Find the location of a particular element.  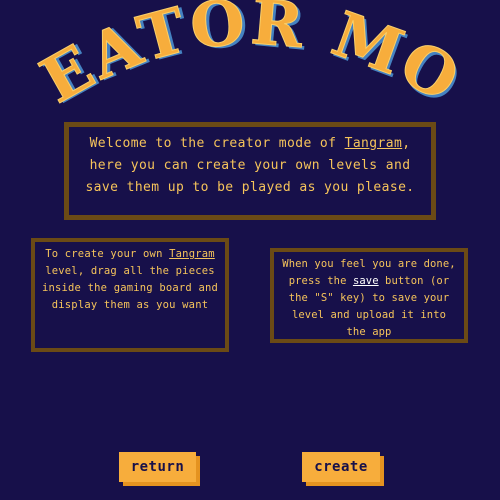

return-button: return is located at coordinates (157, 467).